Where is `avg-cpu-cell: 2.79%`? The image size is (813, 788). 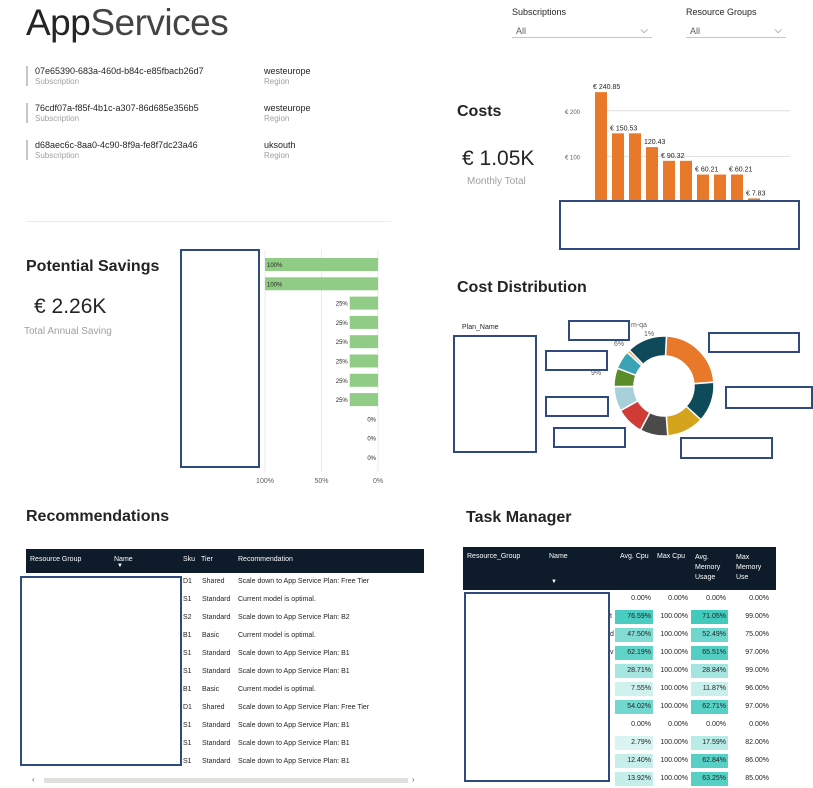 avg-cpu-cell: 2.79% is located at coordinates (634, 743).